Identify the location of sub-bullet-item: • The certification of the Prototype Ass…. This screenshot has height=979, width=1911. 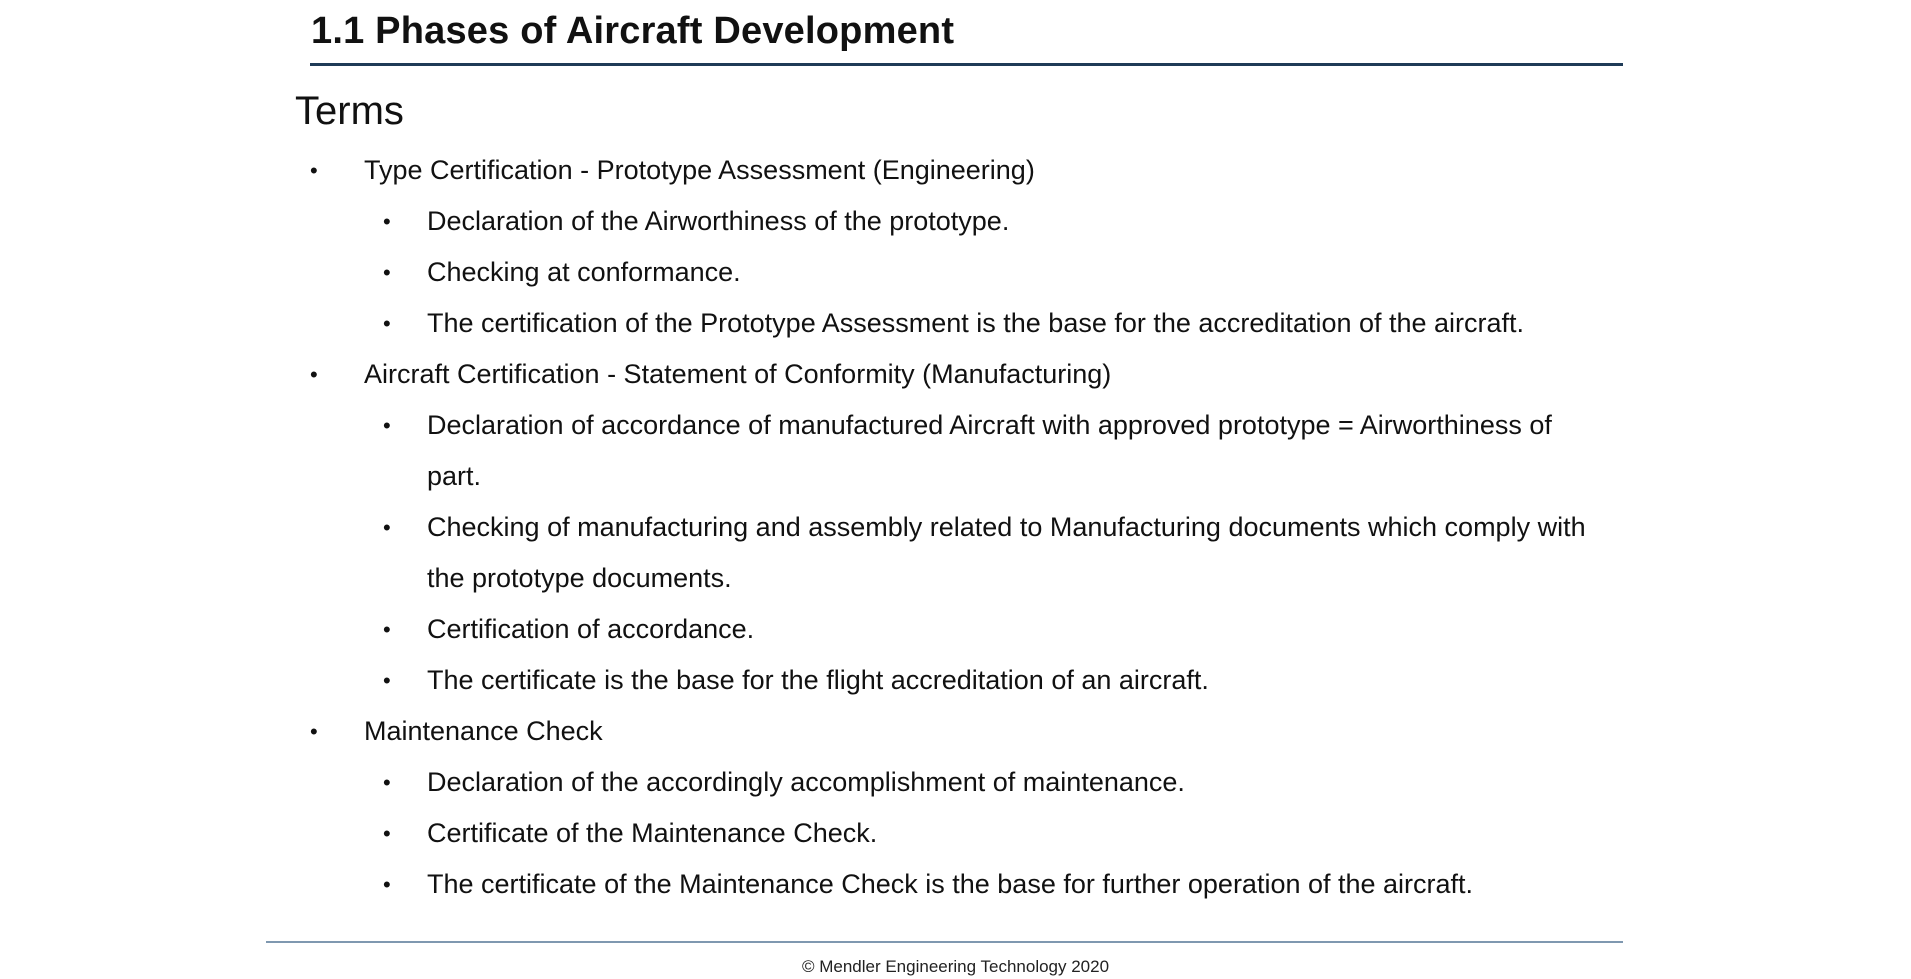
(955, 323).